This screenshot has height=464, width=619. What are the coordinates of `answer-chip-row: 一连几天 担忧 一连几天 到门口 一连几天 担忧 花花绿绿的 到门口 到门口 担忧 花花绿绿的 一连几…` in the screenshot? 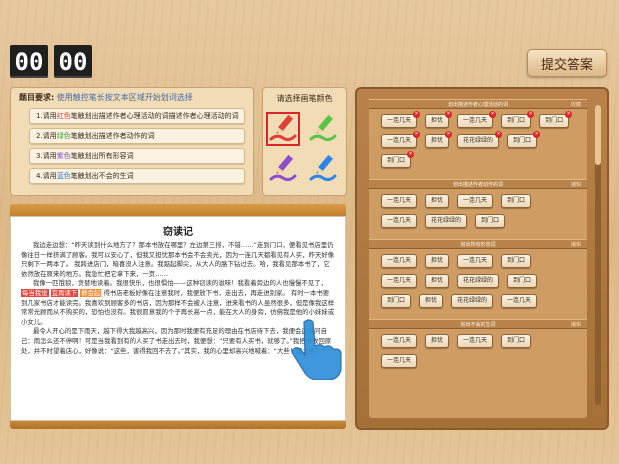 It's located at (478, 281).